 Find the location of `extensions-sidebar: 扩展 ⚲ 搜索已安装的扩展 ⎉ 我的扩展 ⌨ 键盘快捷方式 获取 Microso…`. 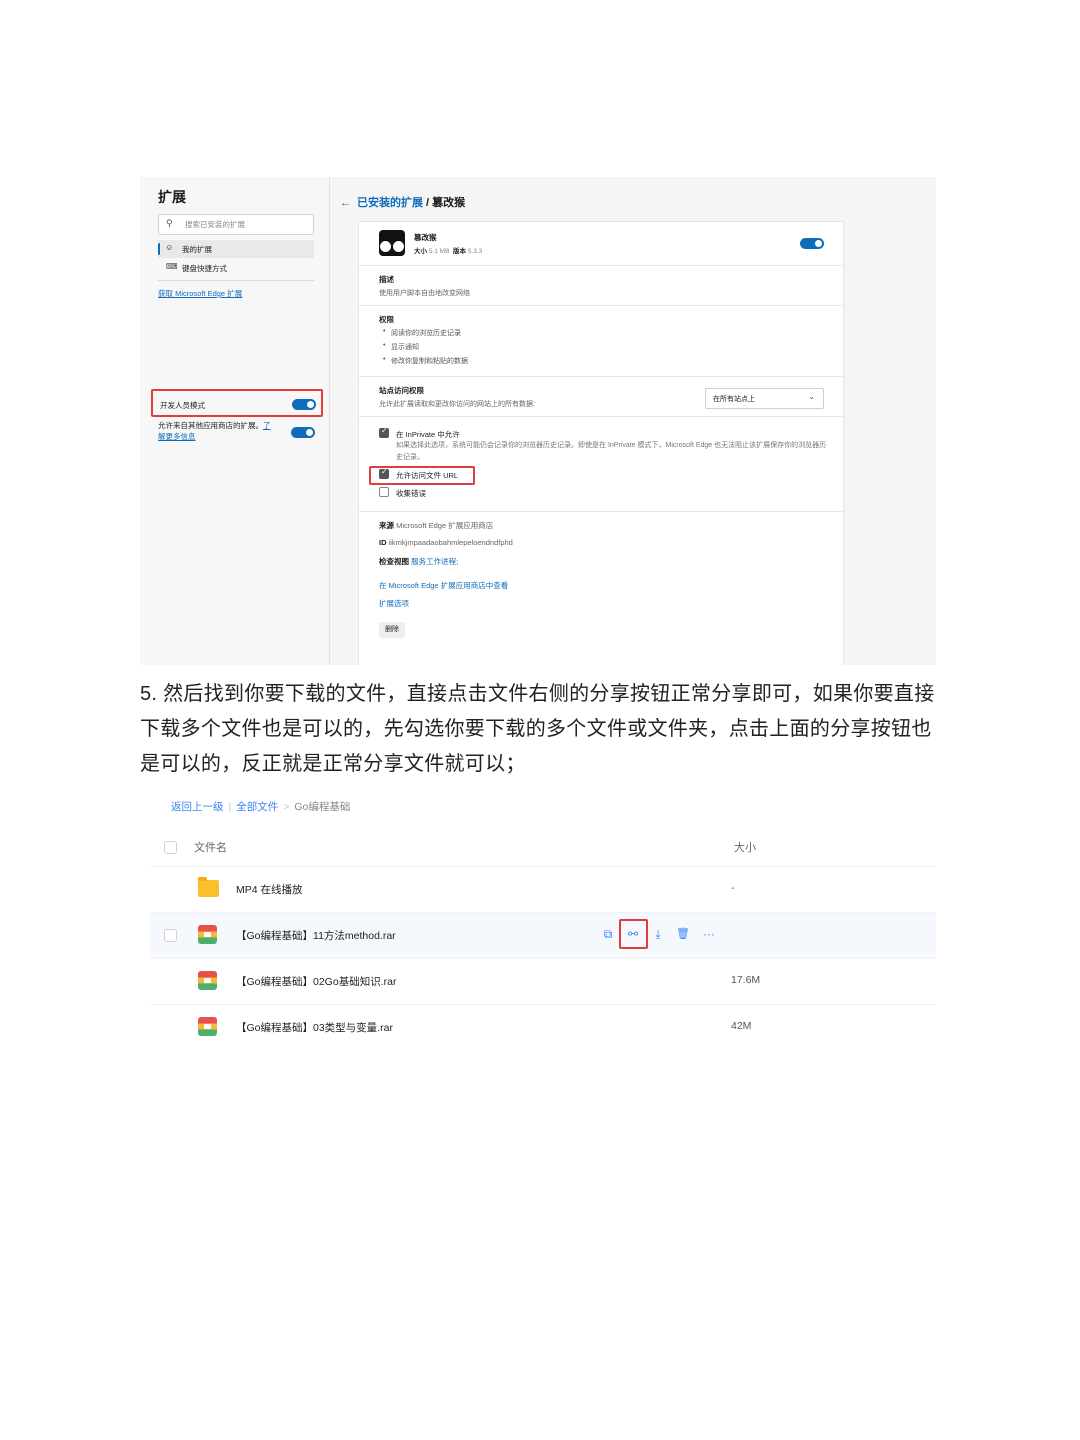

extensions-sidebar: 扩展 ⚲ 搜索已安装的扩展 ⎉ 我的扩展 ⌨ 键盘快捷方式 获取 Microso… is located at coordinates (235, 421).